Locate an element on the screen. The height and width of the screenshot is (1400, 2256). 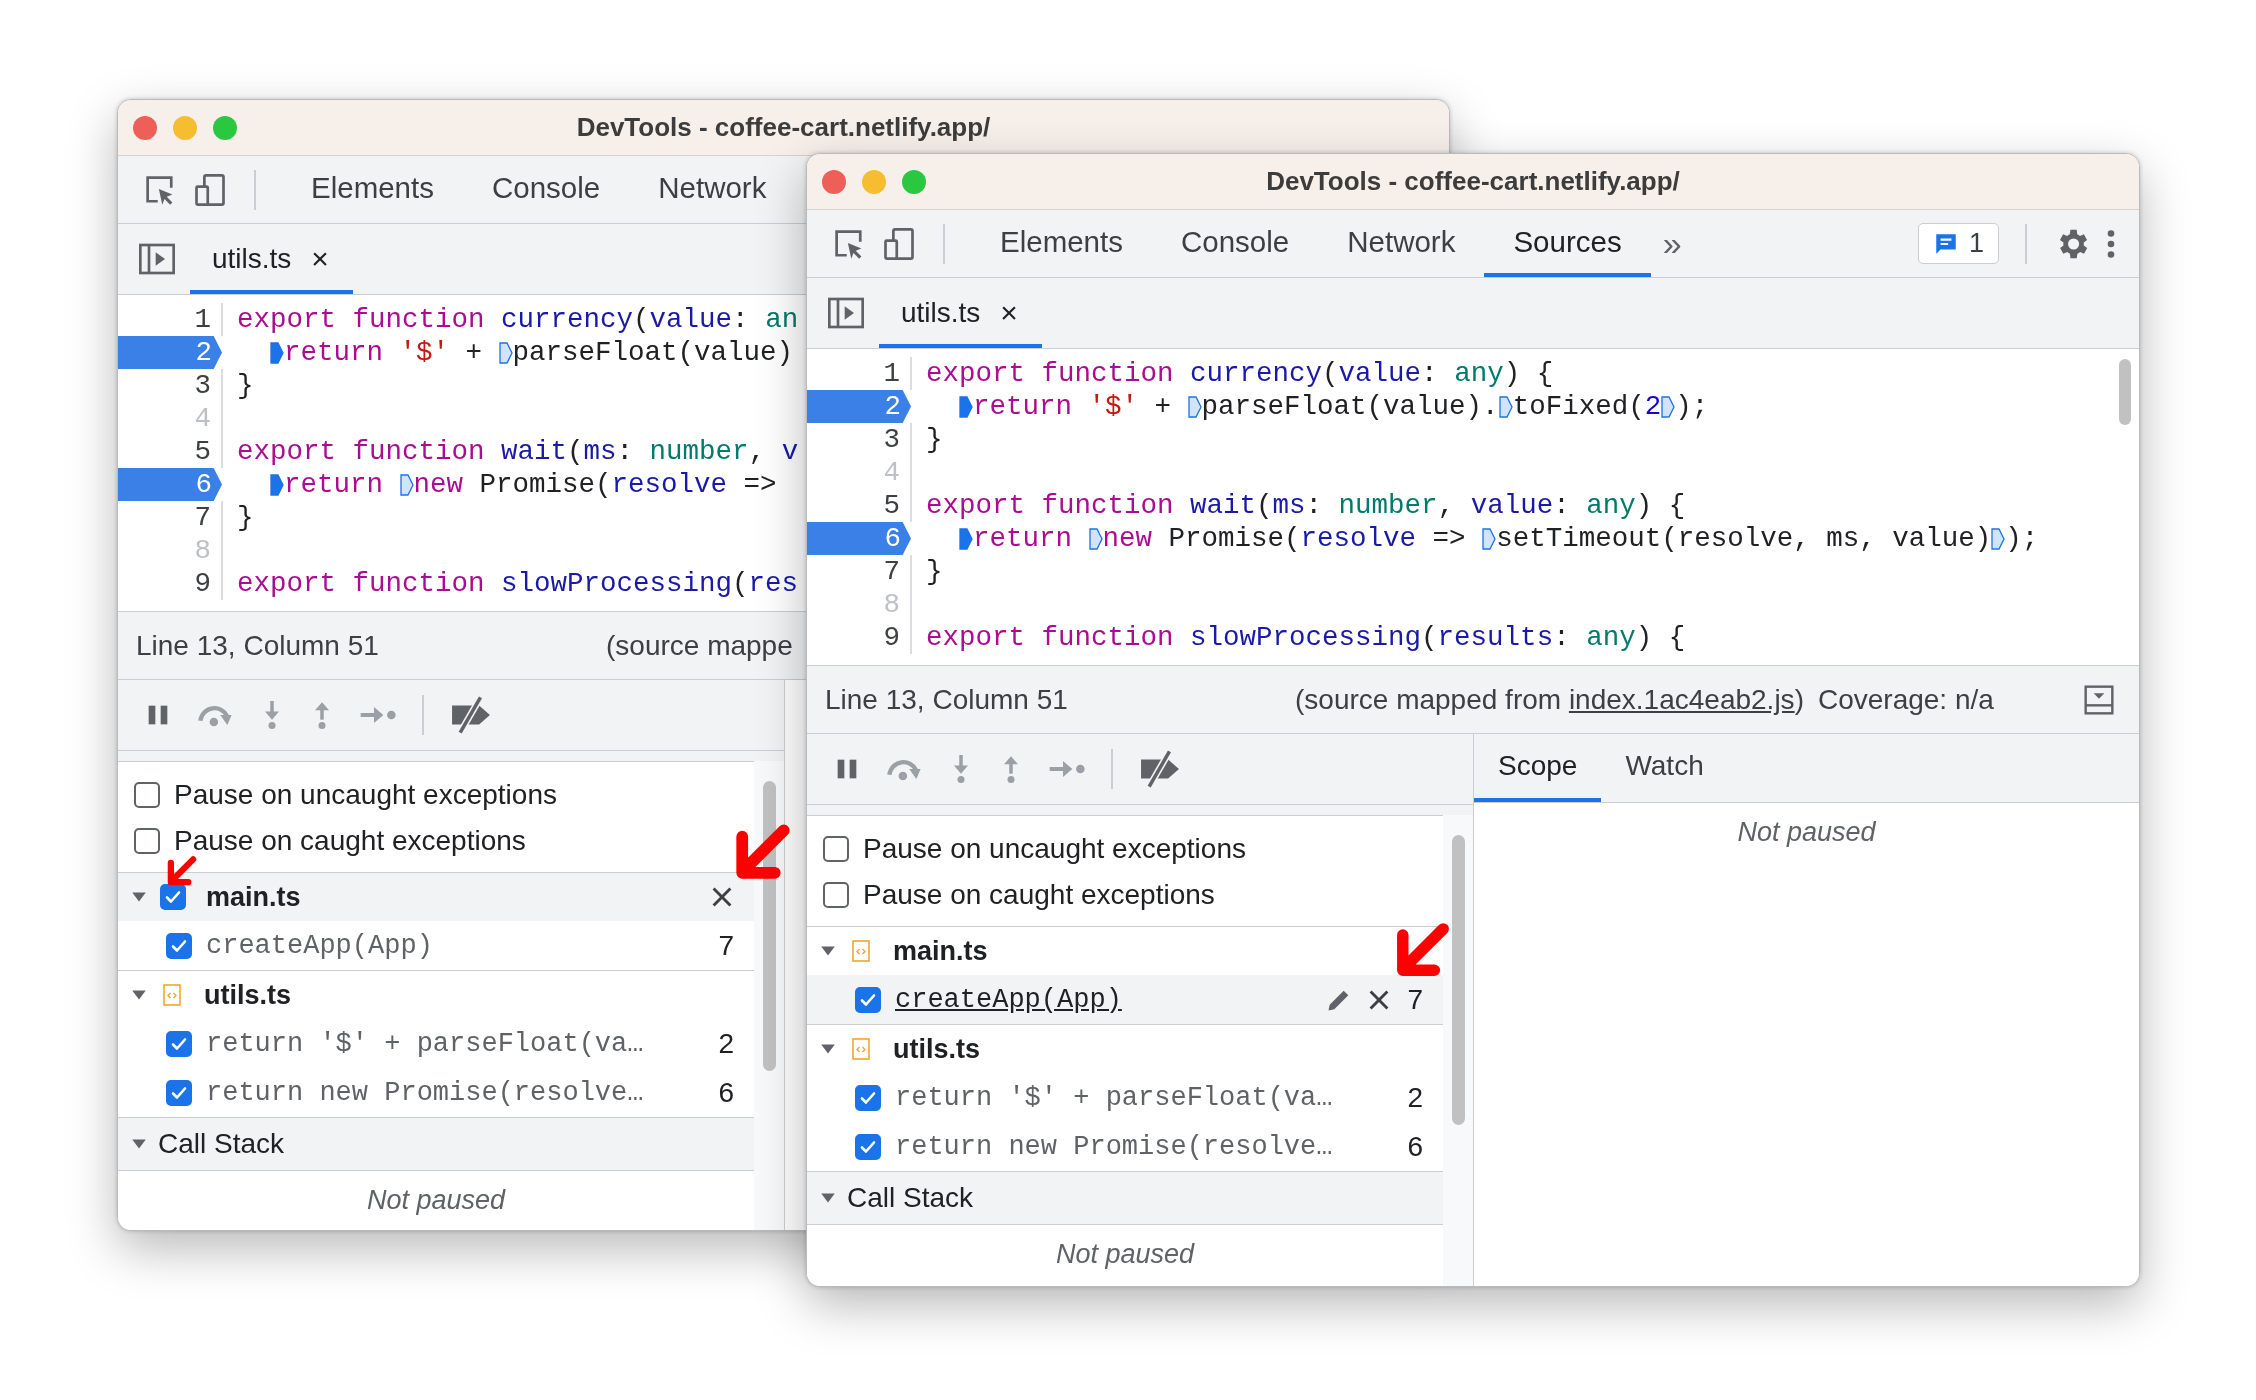
more-tabs-button: » is located at coordinates (1672, 243).